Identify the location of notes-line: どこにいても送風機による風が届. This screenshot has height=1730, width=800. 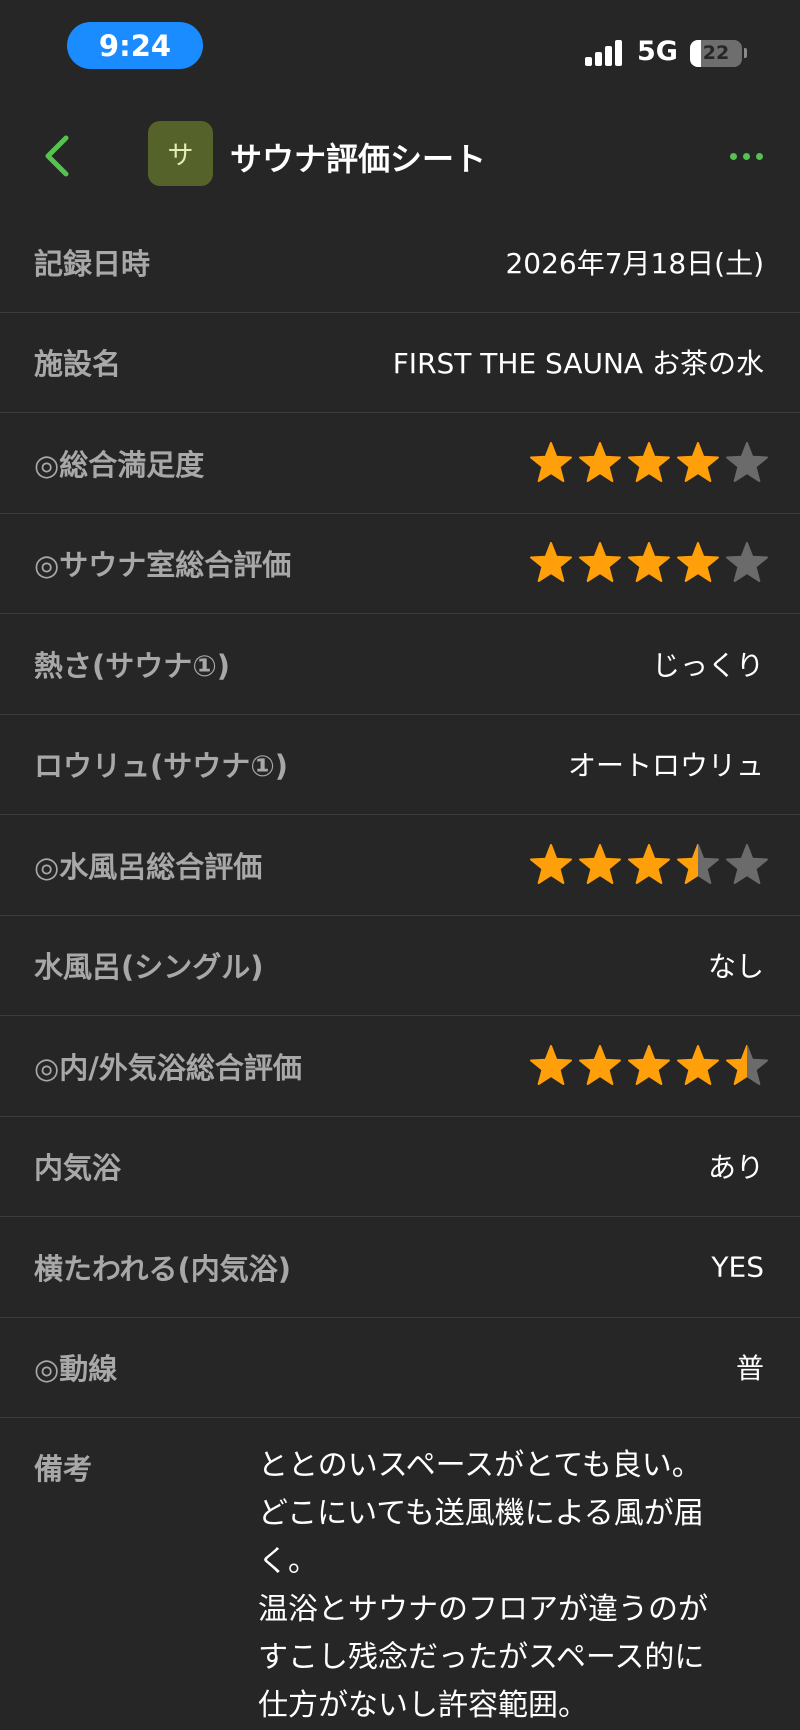
(481, 1513).